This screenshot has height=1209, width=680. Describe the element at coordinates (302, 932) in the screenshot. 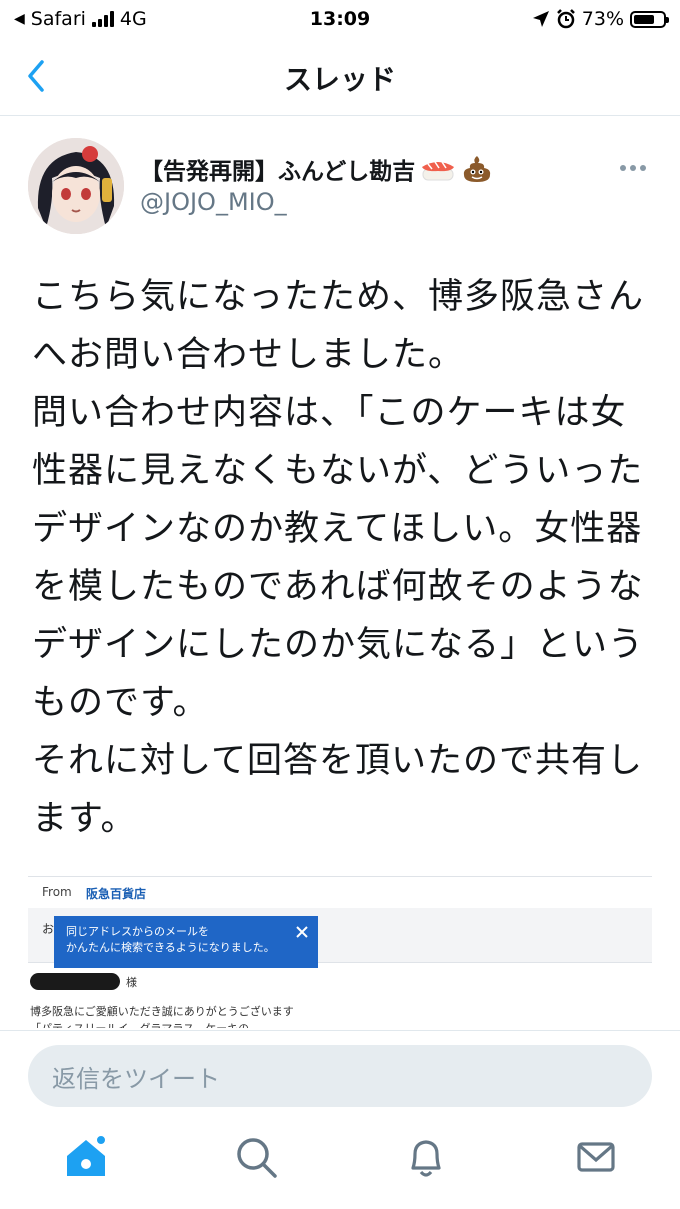

I see `close-icon` at that location.